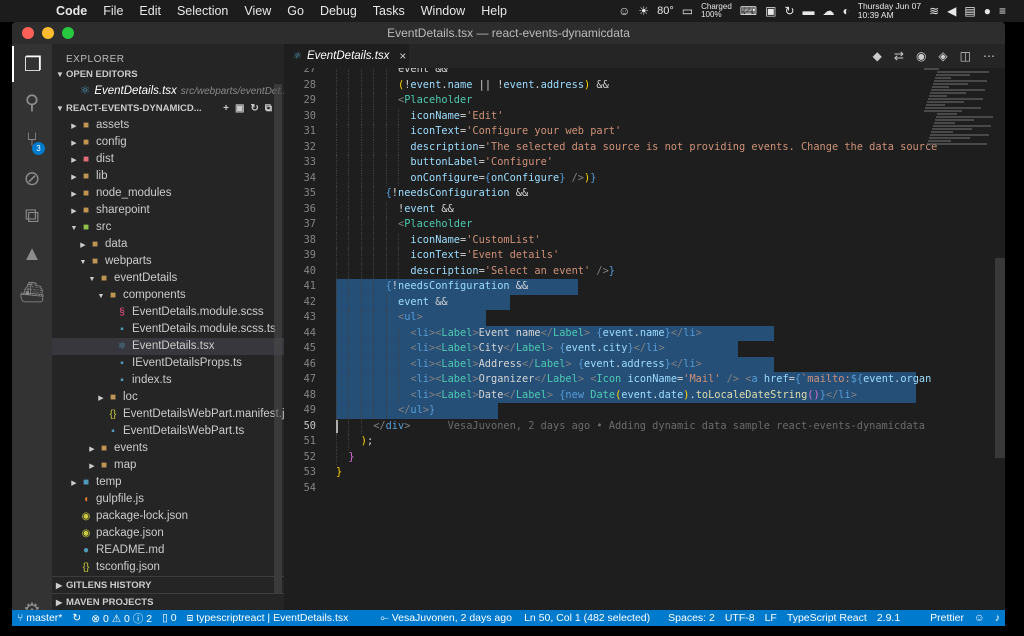  Describe the element at coordinates (829, 11) in the screenshot. I see `cloud-icon: ☁` at that location.